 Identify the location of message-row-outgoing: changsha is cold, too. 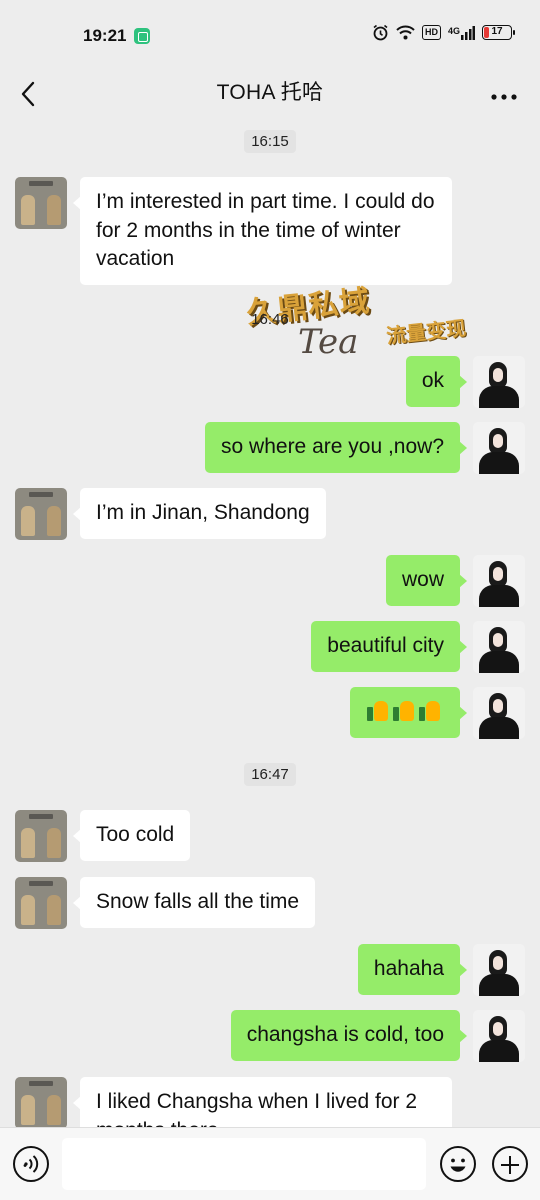
(270, 1036).